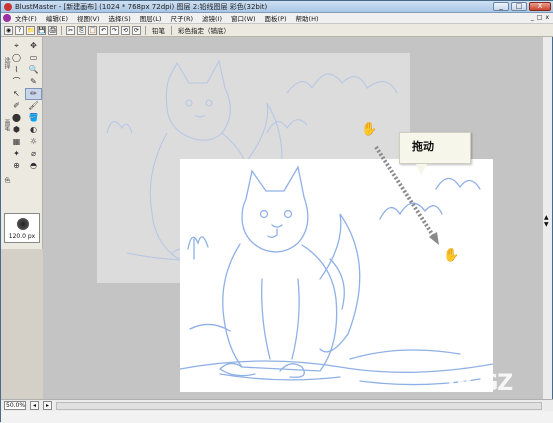 The image size is (553, 423). I want to click on help-icon: ?, so click(19, 30).